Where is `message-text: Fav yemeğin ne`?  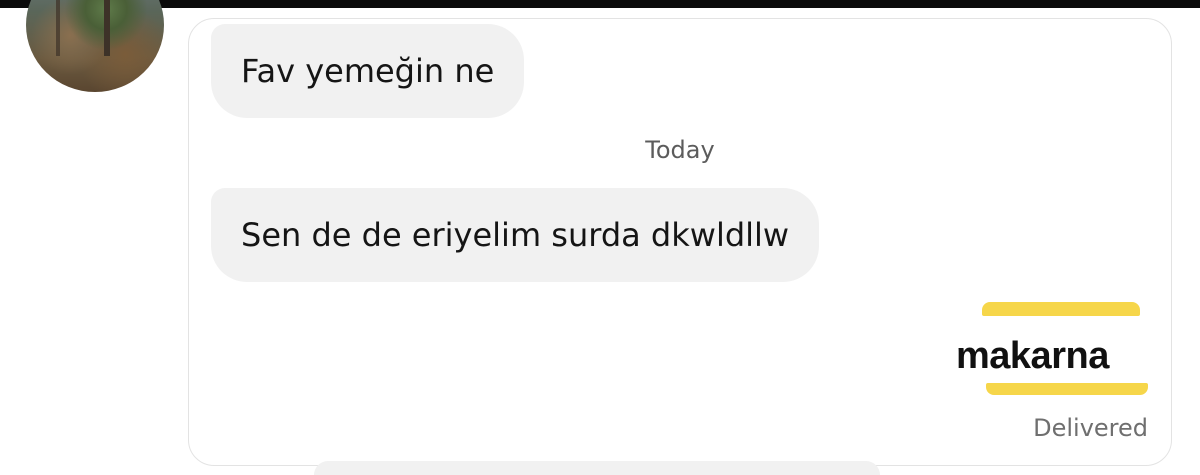
message-text: Fav yemeğin ne is located at coordinates (368, 71).